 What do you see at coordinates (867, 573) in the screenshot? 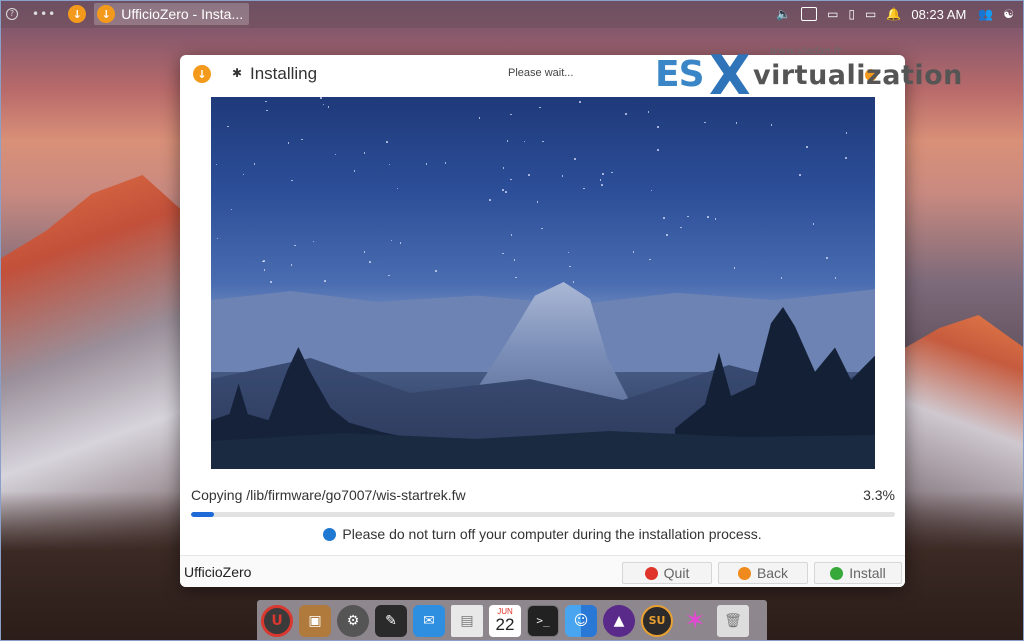
I see `install-label: Install` at bounding box center [867, 573].